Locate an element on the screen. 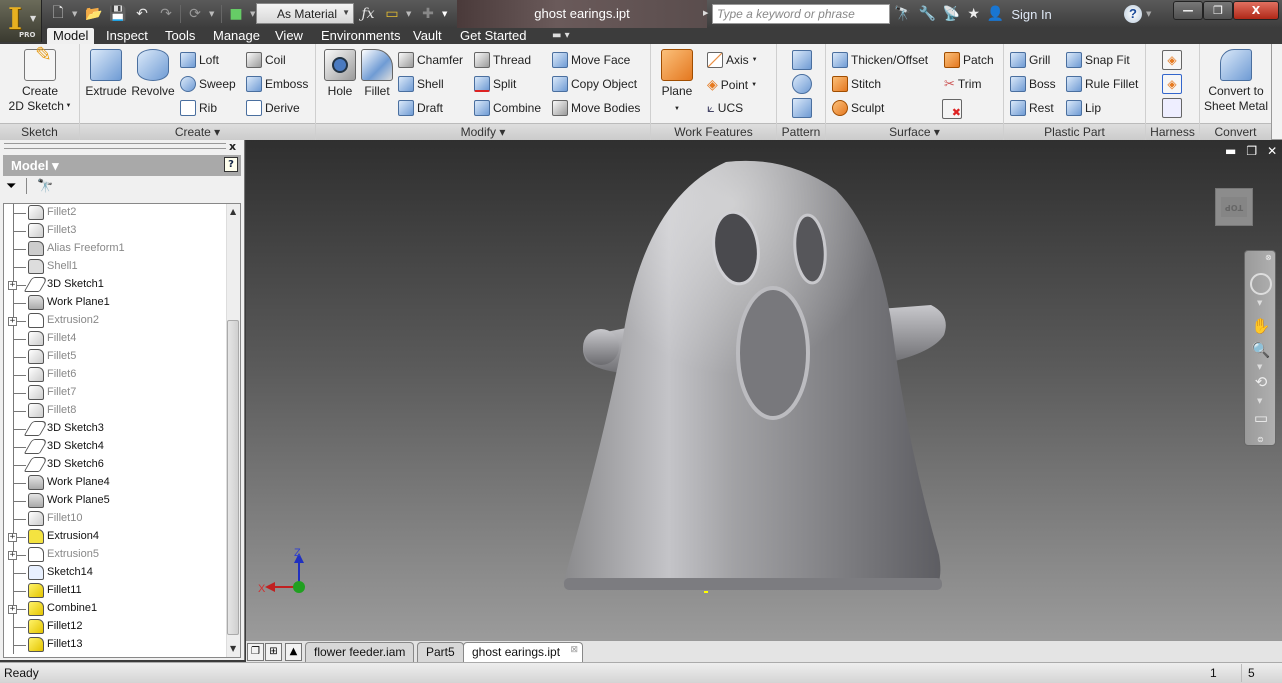 Image resolution: width=1282 pixels, height=683 pixels. pan-hand-icon: ✋ is located at coordinates (1261, 326).